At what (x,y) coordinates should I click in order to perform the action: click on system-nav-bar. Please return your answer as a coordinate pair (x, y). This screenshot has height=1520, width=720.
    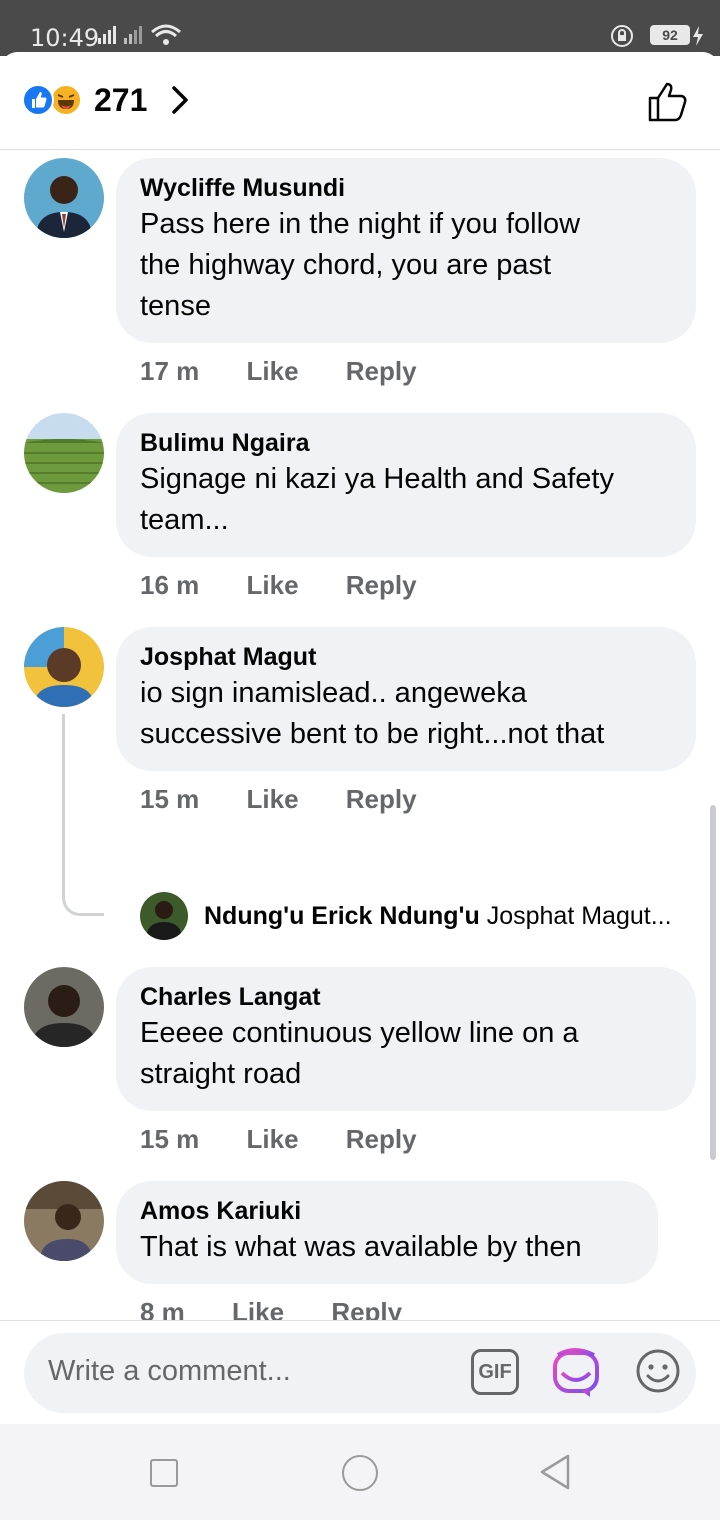
    Looking at the image, I should click on (360, 1472).